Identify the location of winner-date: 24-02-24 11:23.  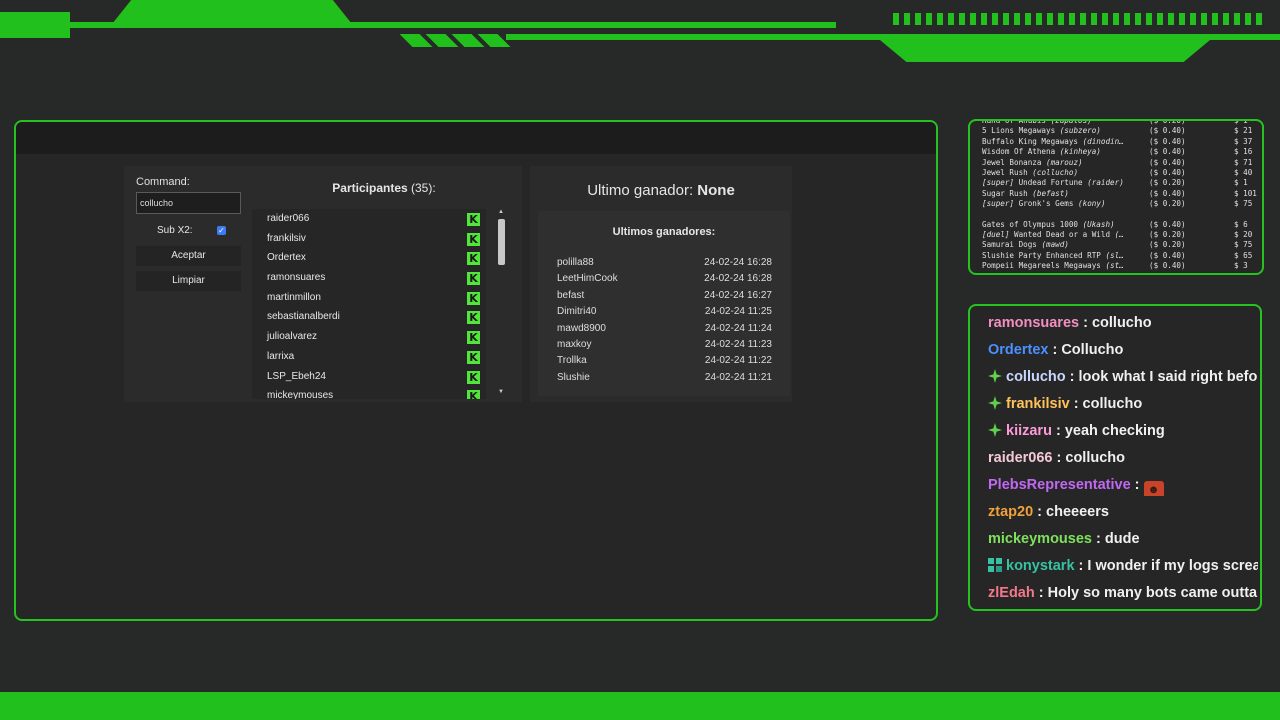
(738, 344).